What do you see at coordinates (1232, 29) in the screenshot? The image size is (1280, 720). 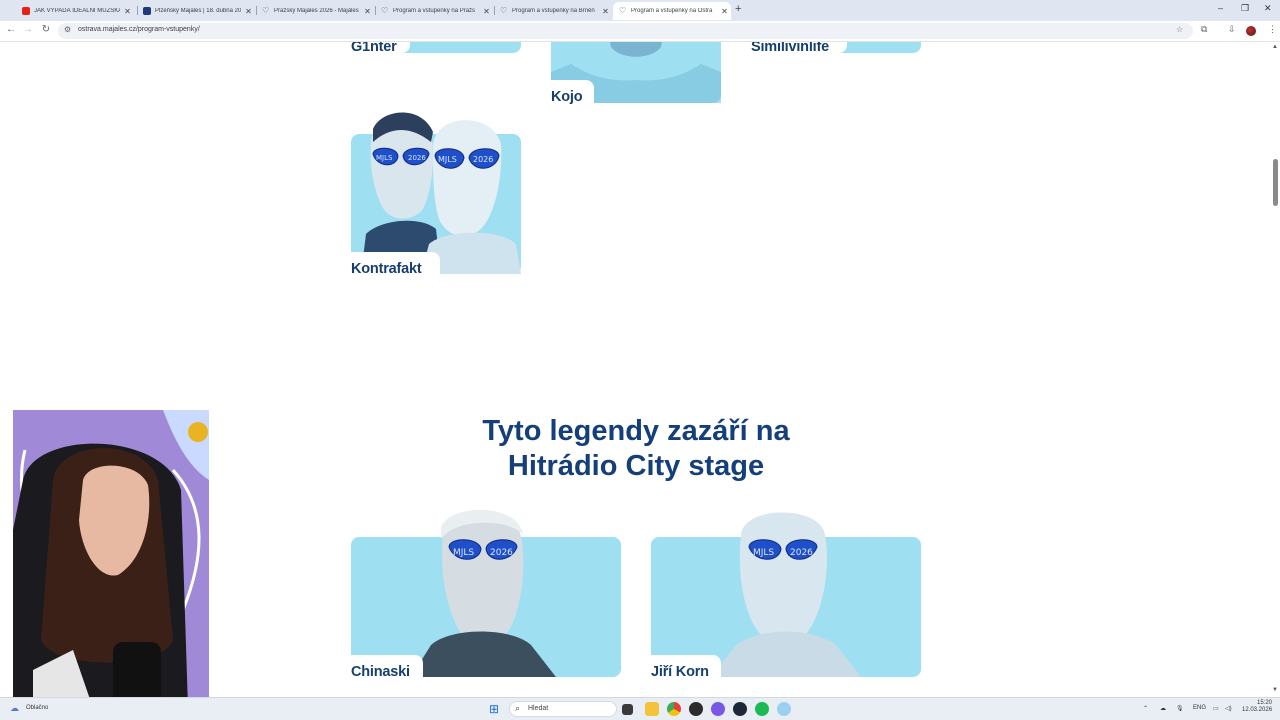 I see `downloads-icon: ⇩` at bounding box center [1232, 29].